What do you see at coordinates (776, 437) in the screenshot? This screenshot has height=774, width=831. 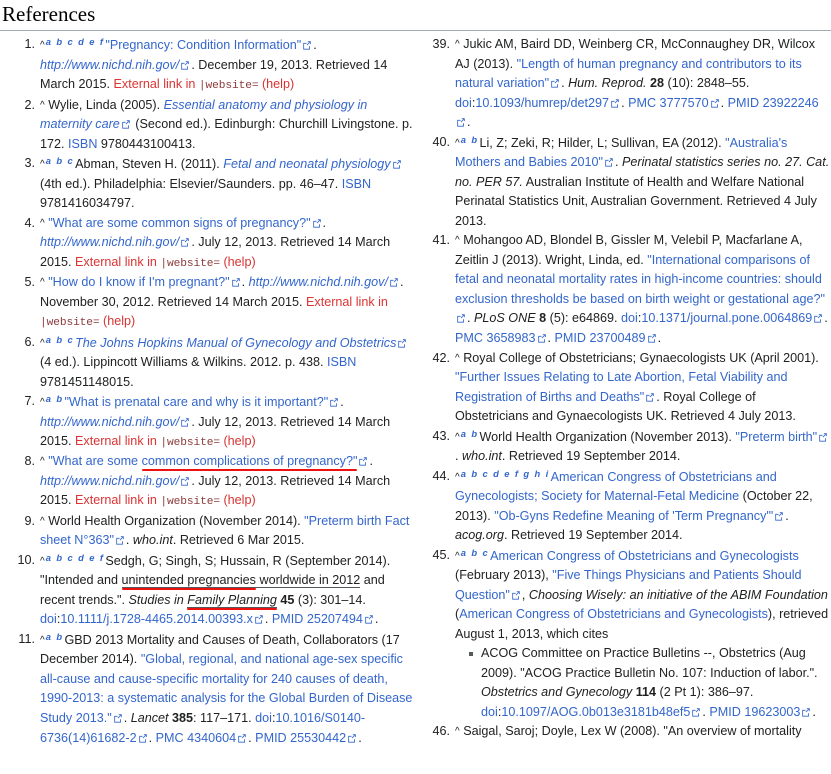 I see `citation-title-link: "Preterm birth"` at bounding box center [776, 437].